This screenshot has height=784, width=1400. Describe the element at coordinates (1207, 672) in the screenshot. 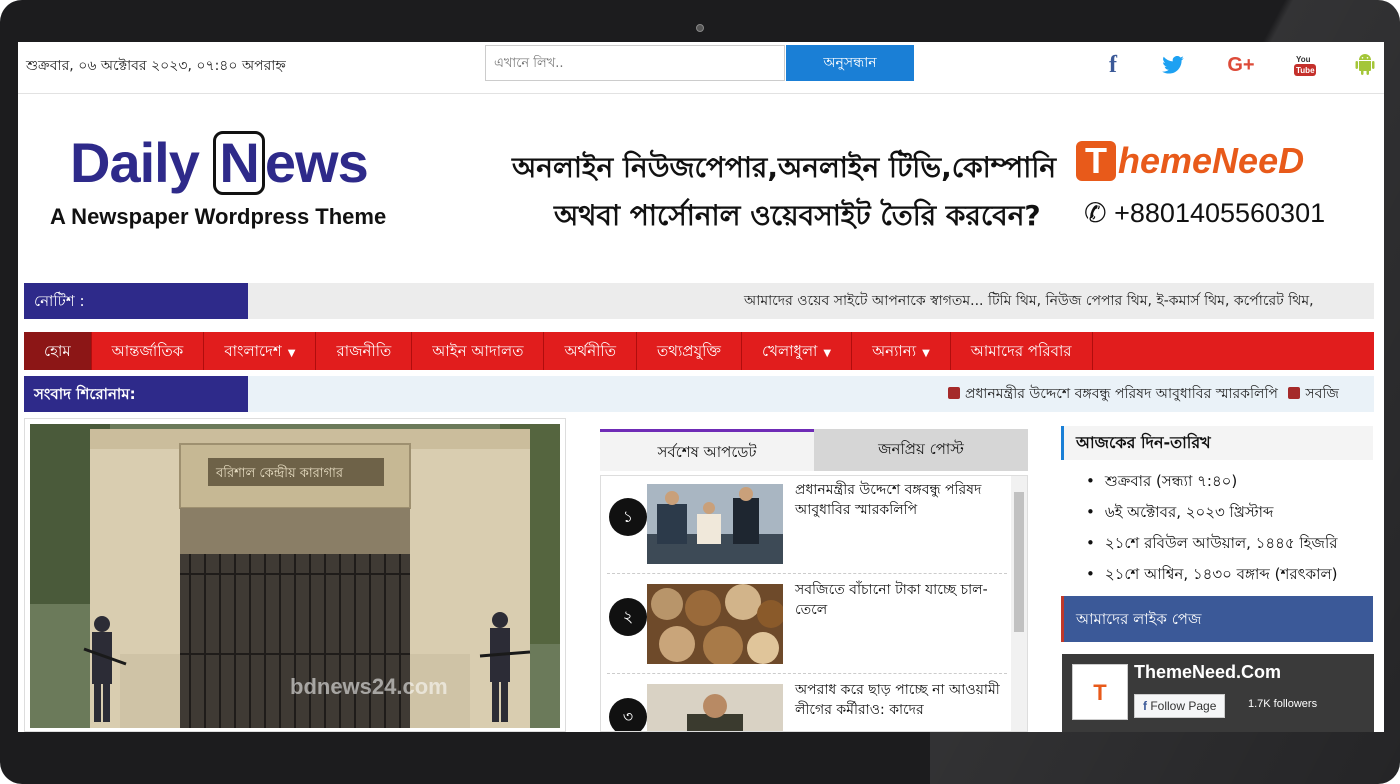

I see `page-name: ThemeNeed.Com` at that location.